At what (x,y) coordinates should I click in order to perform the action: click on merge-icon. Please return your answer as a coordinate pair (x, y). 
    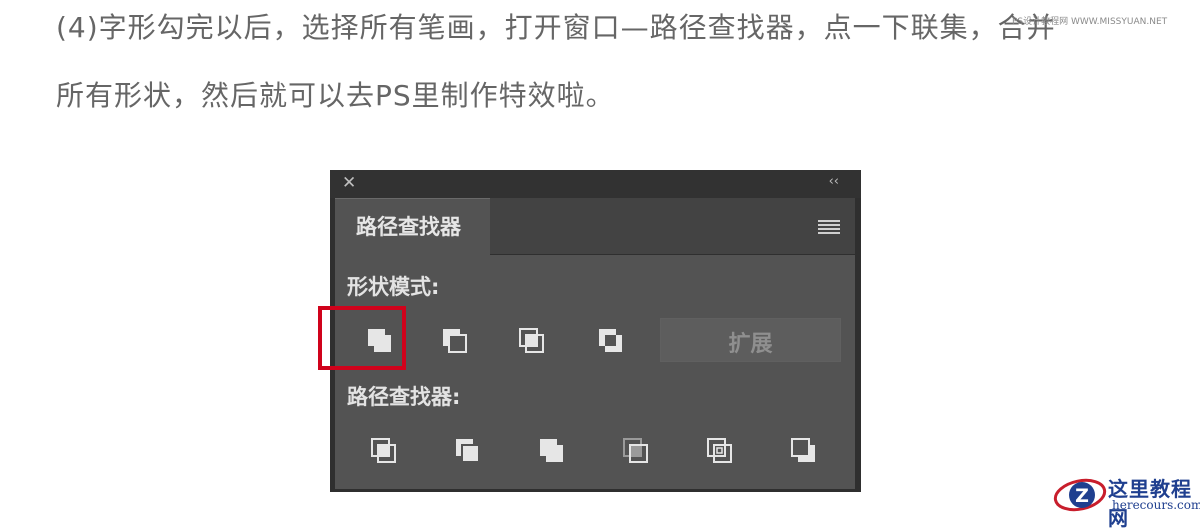
    Looking at the image, I should click on (552, 451).